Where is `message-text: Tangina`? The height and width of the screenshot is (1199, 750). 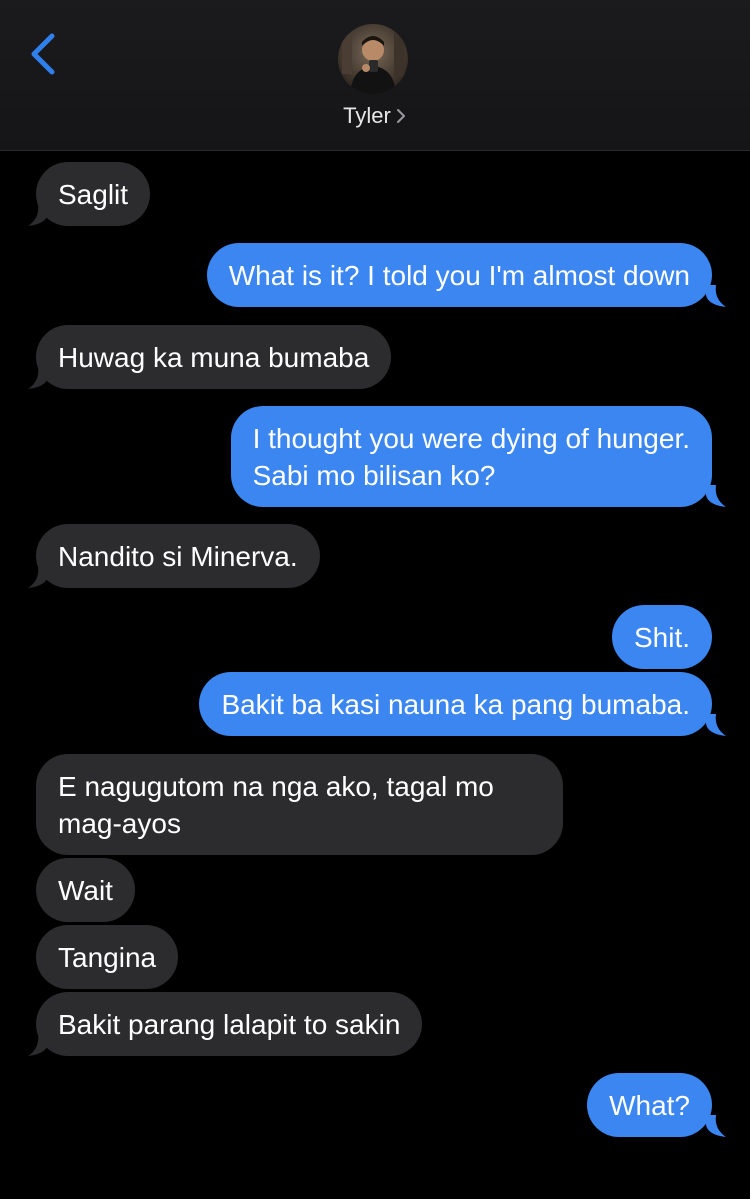 message-text: Tangina is located at coordinates (107, 957).